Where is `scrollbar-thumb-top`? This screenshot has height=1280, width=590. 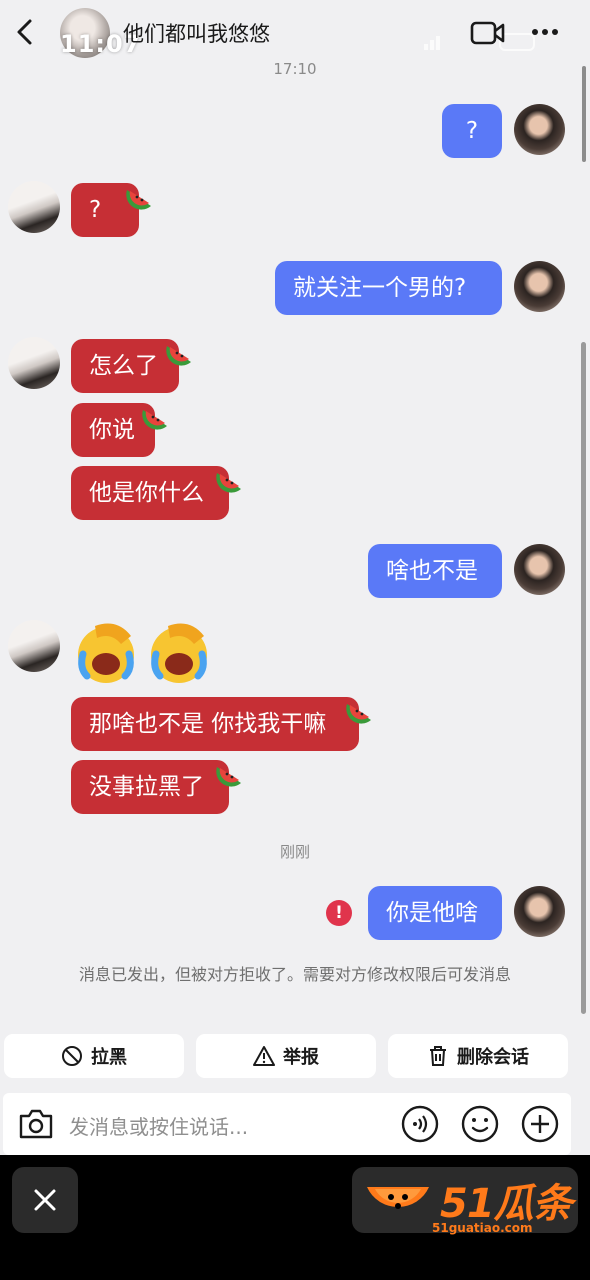
scrollbar-thumb-top is located at coordinates (584, 114).